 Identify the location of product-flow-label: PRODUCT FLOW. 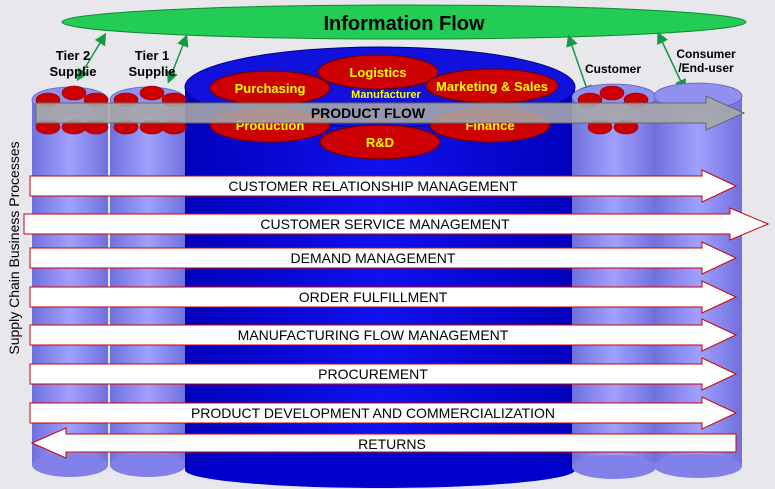
(368, 113).